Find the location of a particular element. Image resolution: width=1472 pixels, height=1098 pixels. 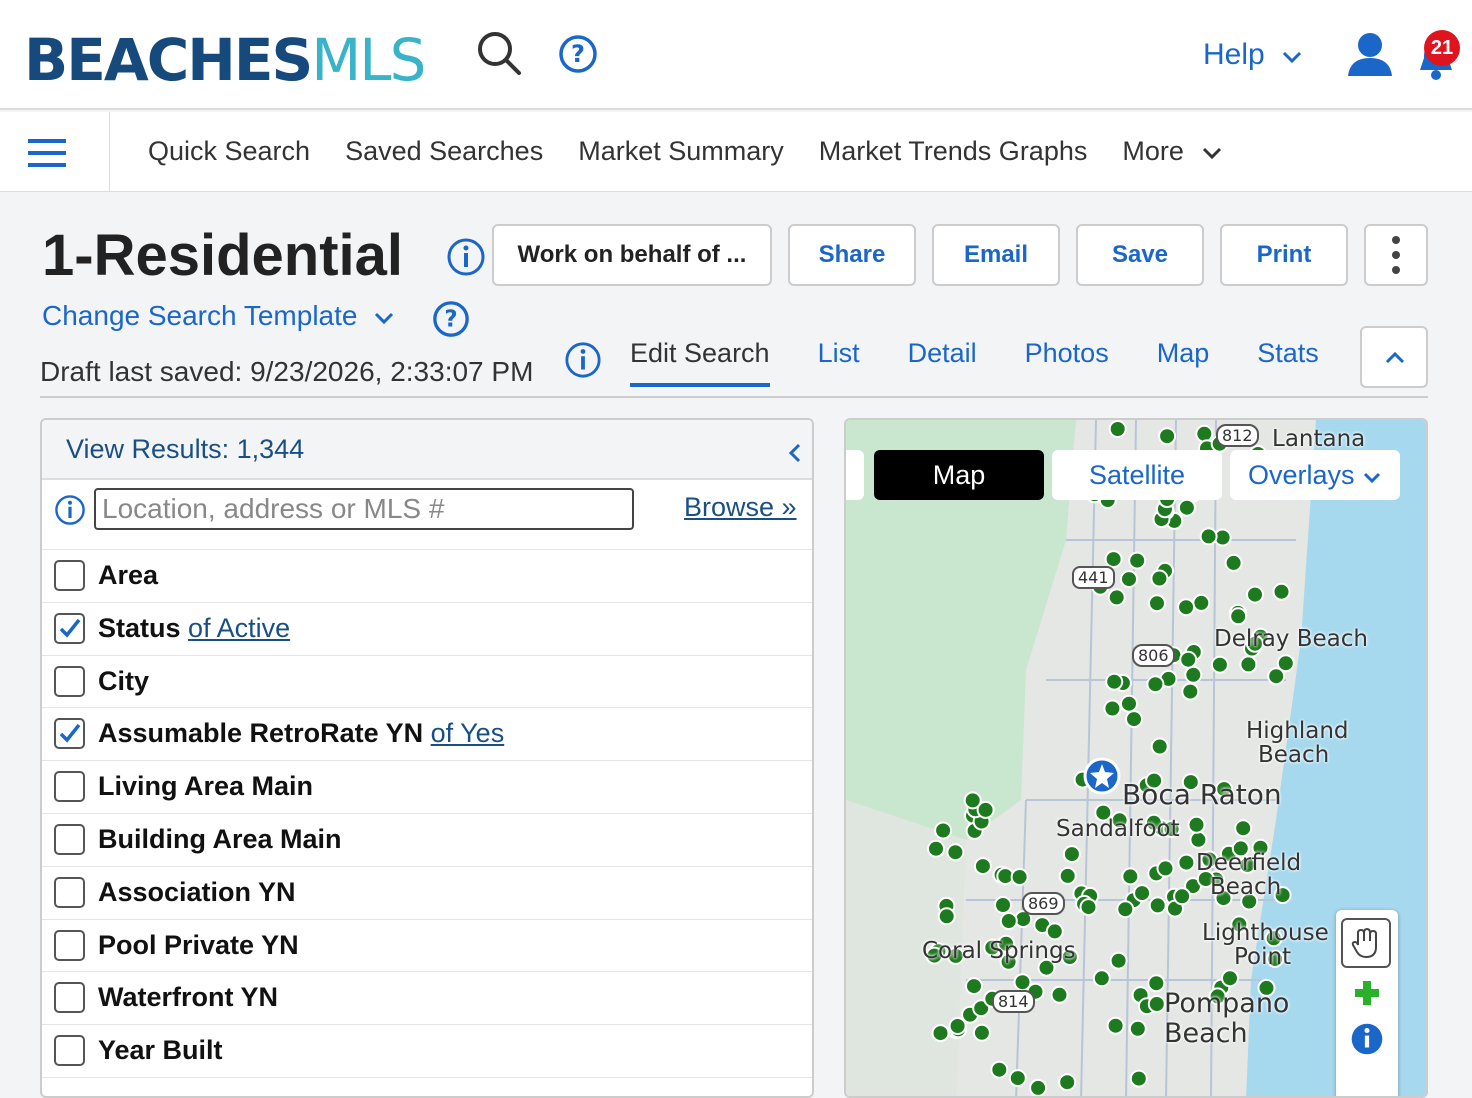

browse-link: Browse » is located at coordinates (740, 507).